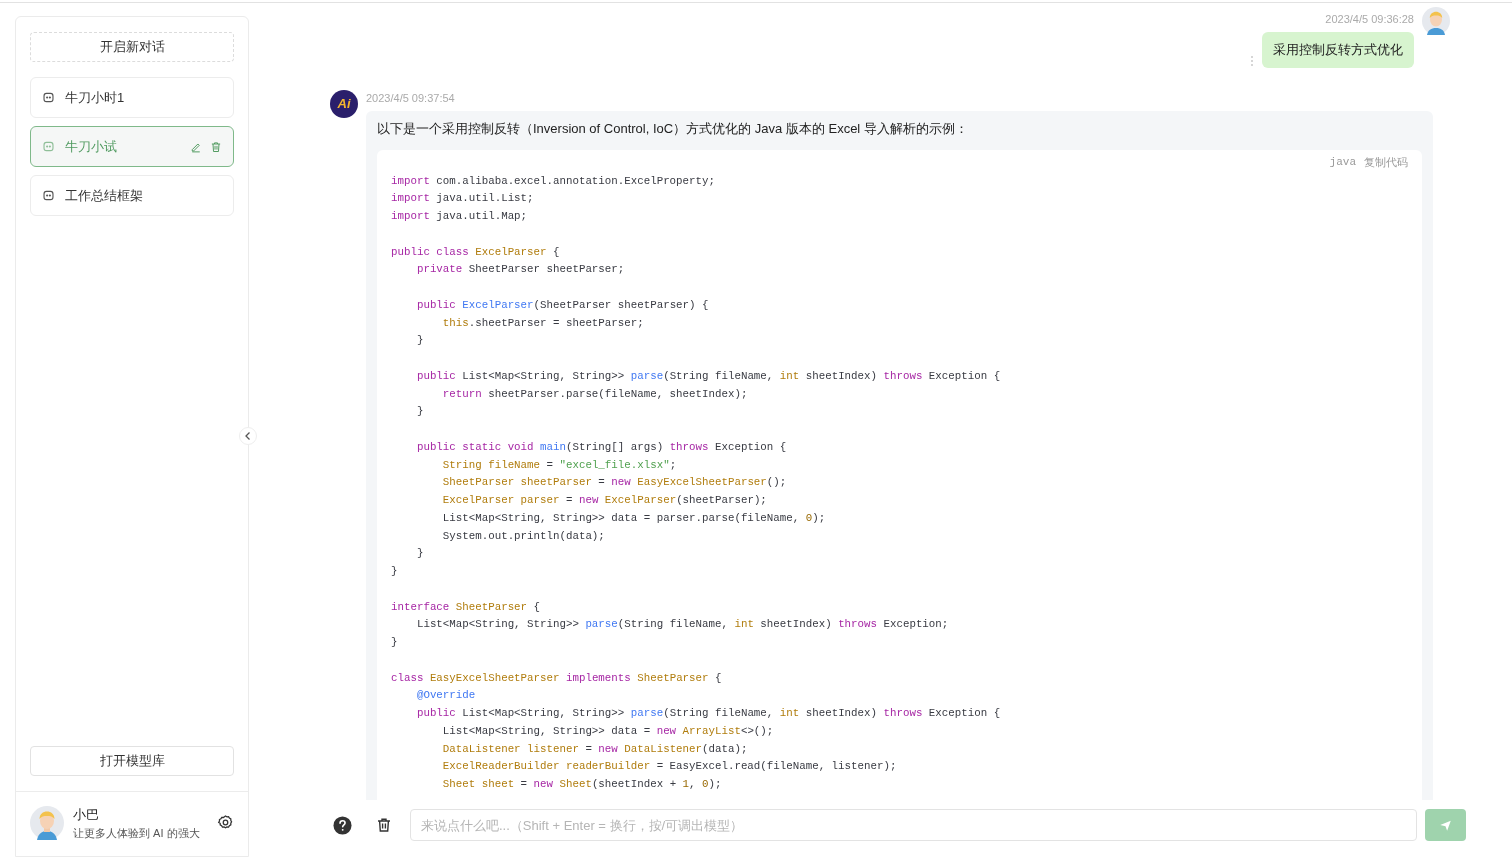 Image resolution: width=1512 pixels, height=857 pixels. I want to click on code-line: SheetParser sheetParser = new EasyExcelSheetParser();, so click(614, 483).